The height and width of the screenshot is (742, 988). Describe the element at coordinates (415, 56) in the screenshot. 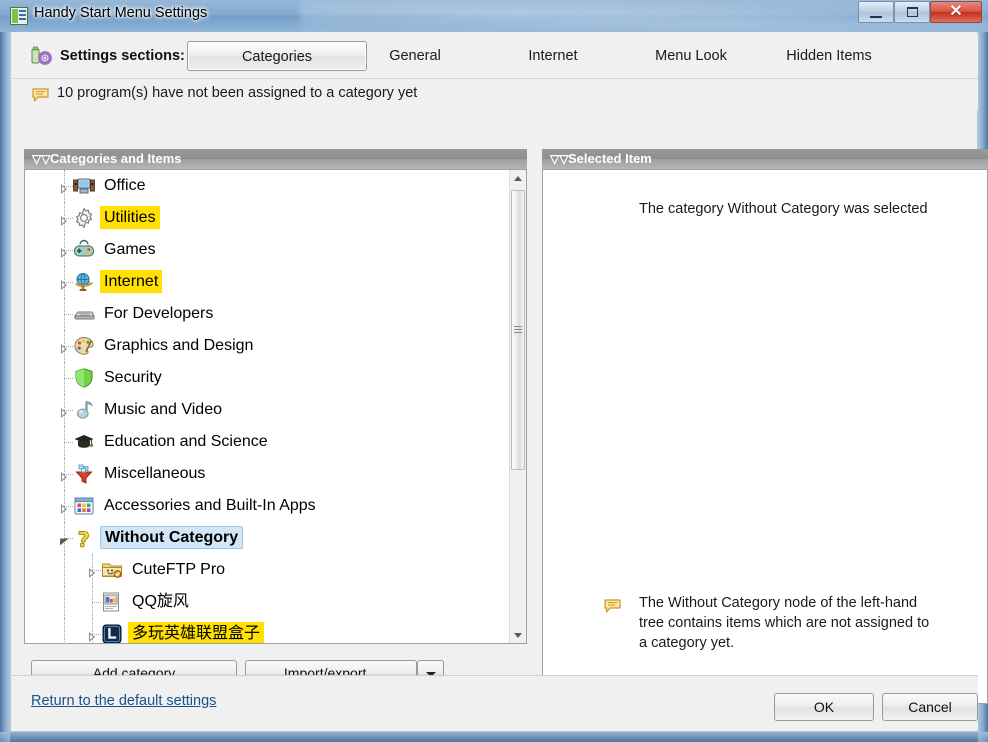

I see `tab-general: General` at that location.